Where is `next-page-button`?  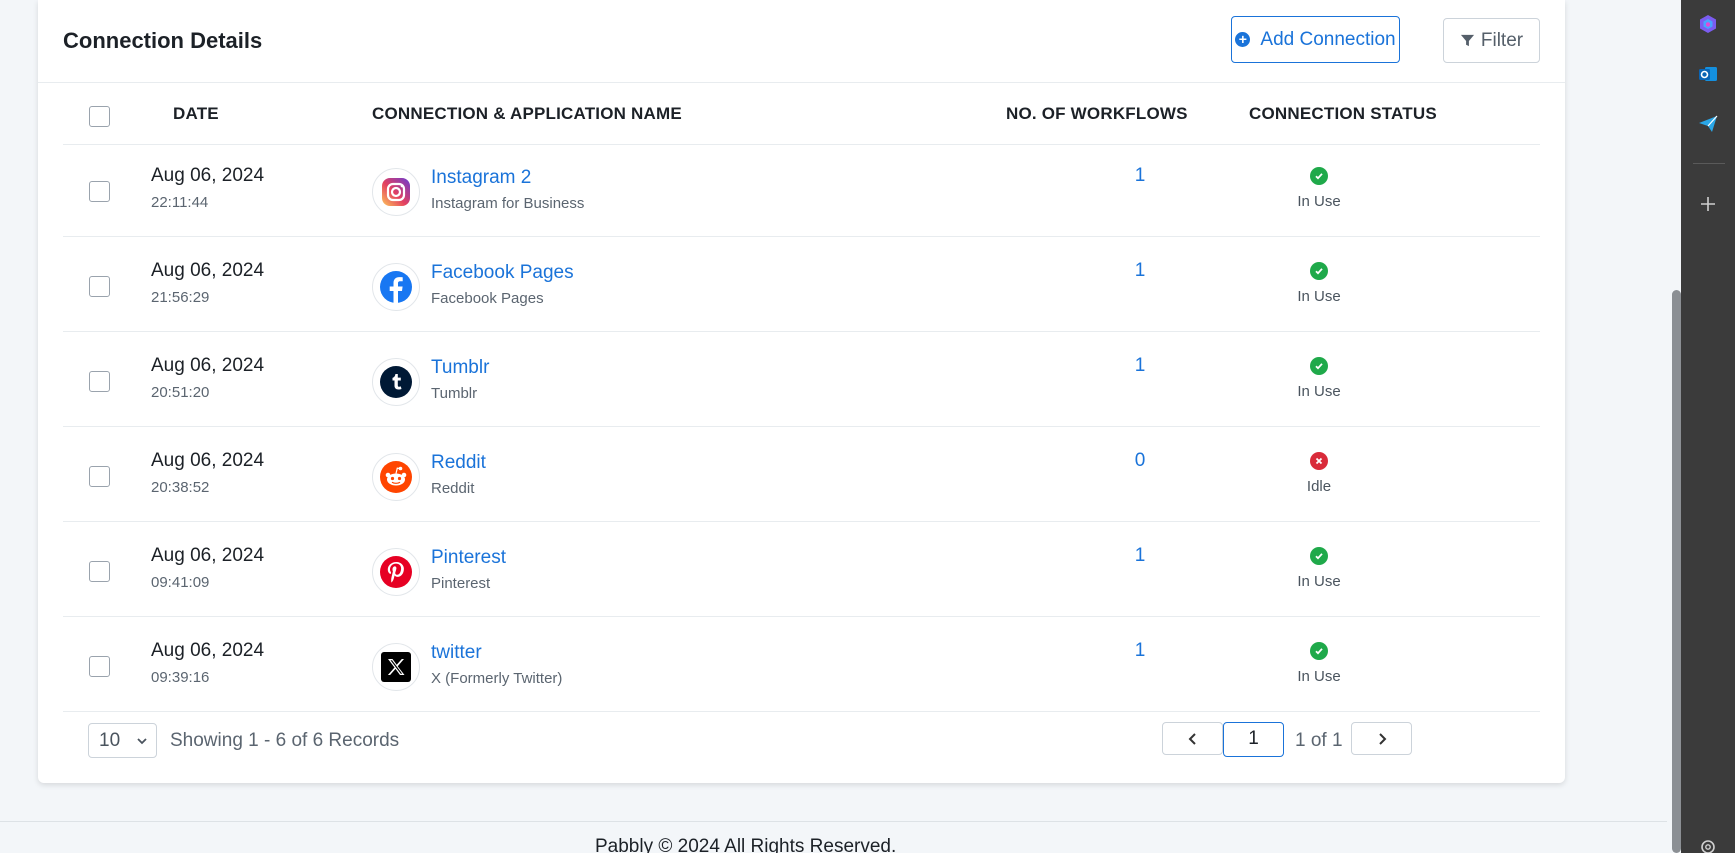 next-page-button is located at coordinates (1381, 738).